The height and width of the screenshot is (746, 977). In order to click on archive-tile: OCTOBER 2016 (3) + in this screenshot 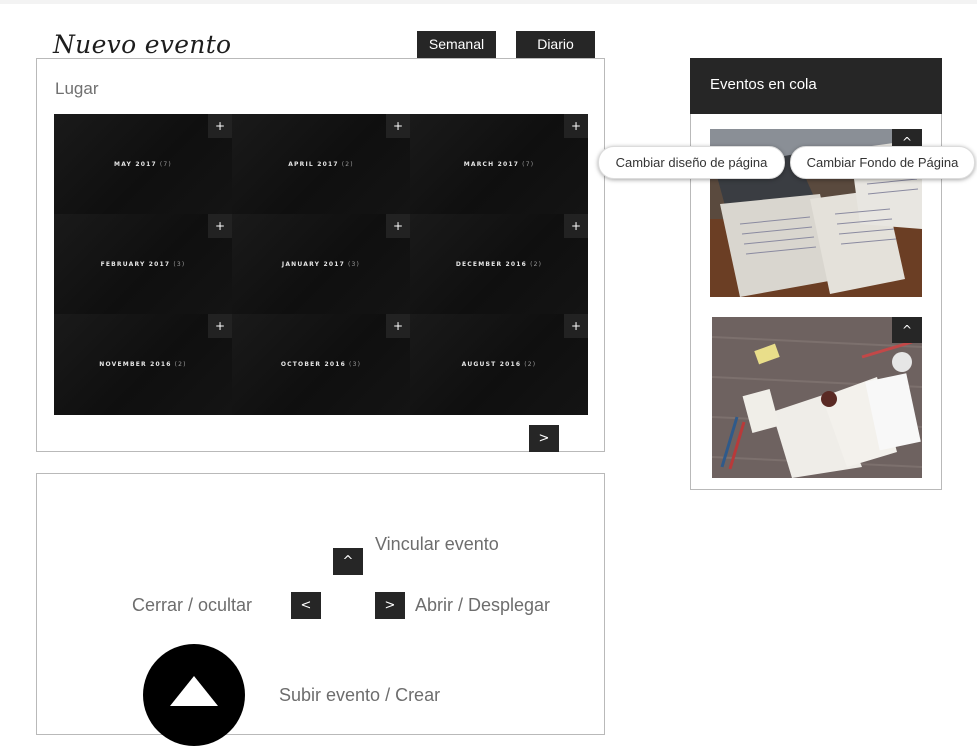, I will do `click(321, 364)`.